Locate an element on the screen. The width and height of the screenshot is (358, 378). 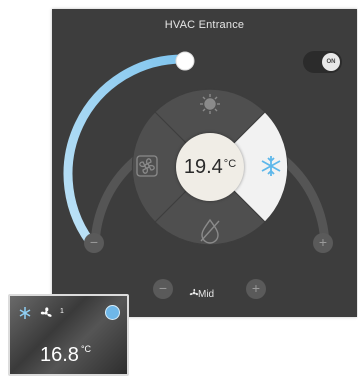
fan-count: 1 is located at coordinates (62, 311).